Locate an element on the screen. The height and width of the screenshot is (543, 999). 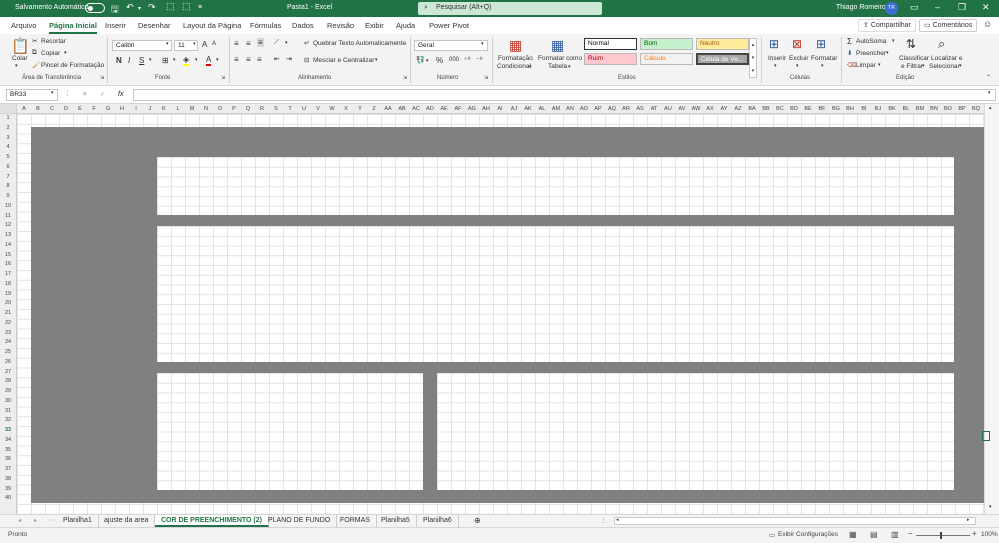
tab-formulas: Fórmulas is located at coordinates (265, 25).